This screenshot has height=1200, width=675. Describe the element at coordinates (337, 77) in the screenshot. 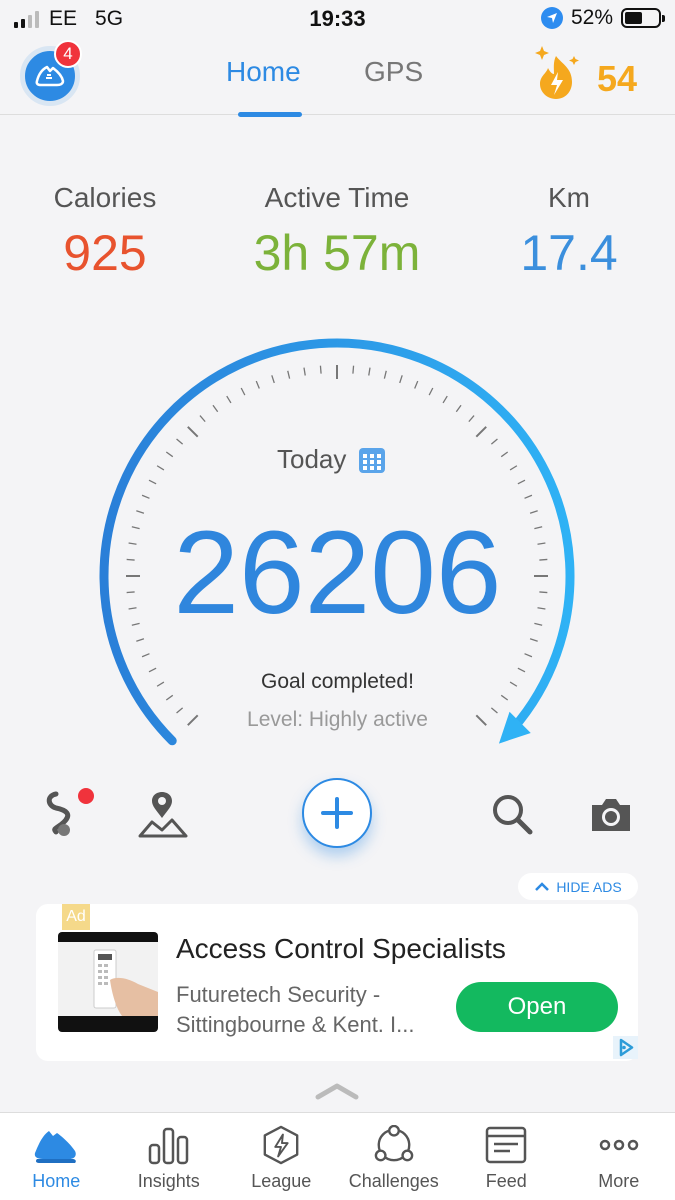

I see `top-header: 4 Home GPS 54` at that location.